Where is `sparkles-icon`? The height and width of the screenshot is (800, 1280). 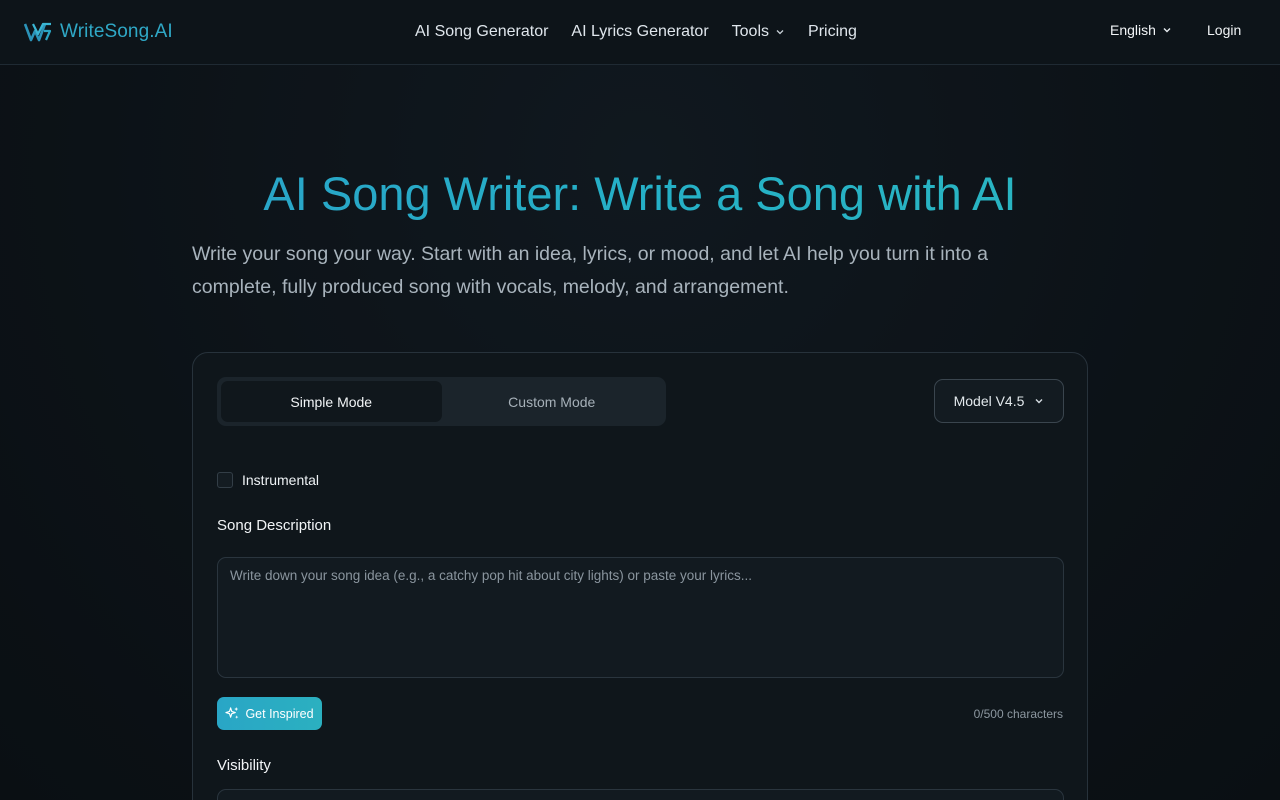 sparkles-icon is located at coordinates (232, 712).